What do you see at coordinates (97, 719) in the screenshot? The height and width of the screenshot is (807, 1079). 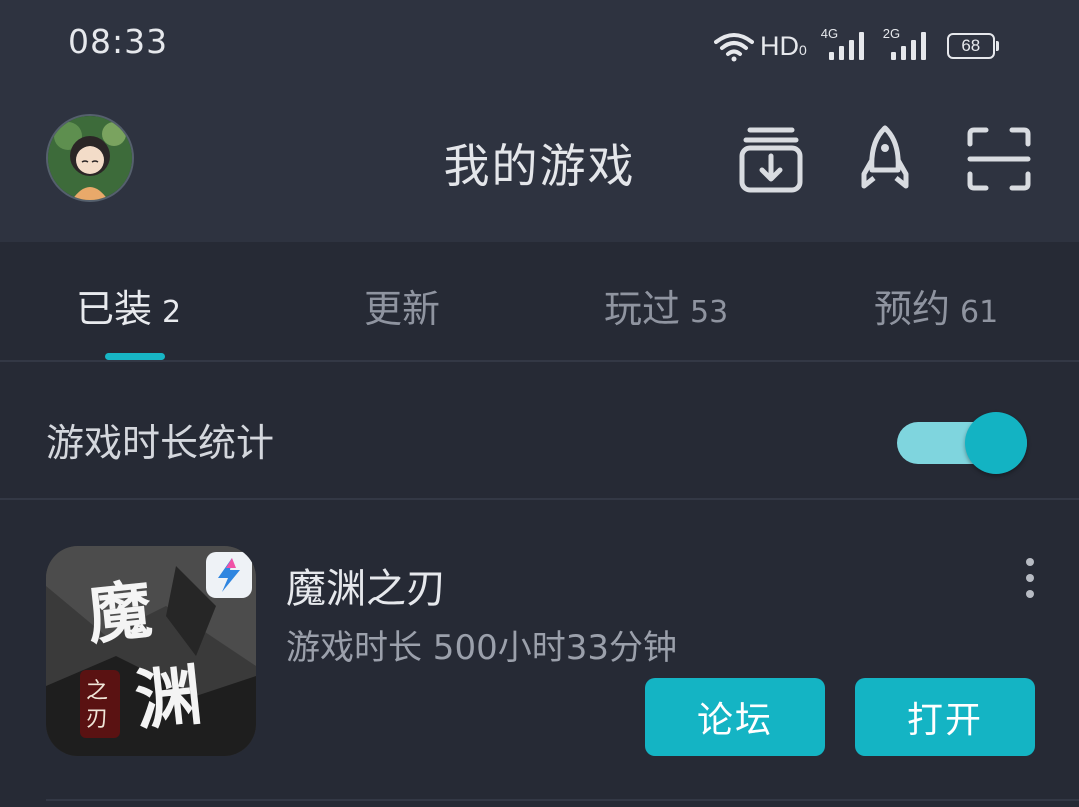 I see `svg-text: 刃` at bounding box center [97, 719].